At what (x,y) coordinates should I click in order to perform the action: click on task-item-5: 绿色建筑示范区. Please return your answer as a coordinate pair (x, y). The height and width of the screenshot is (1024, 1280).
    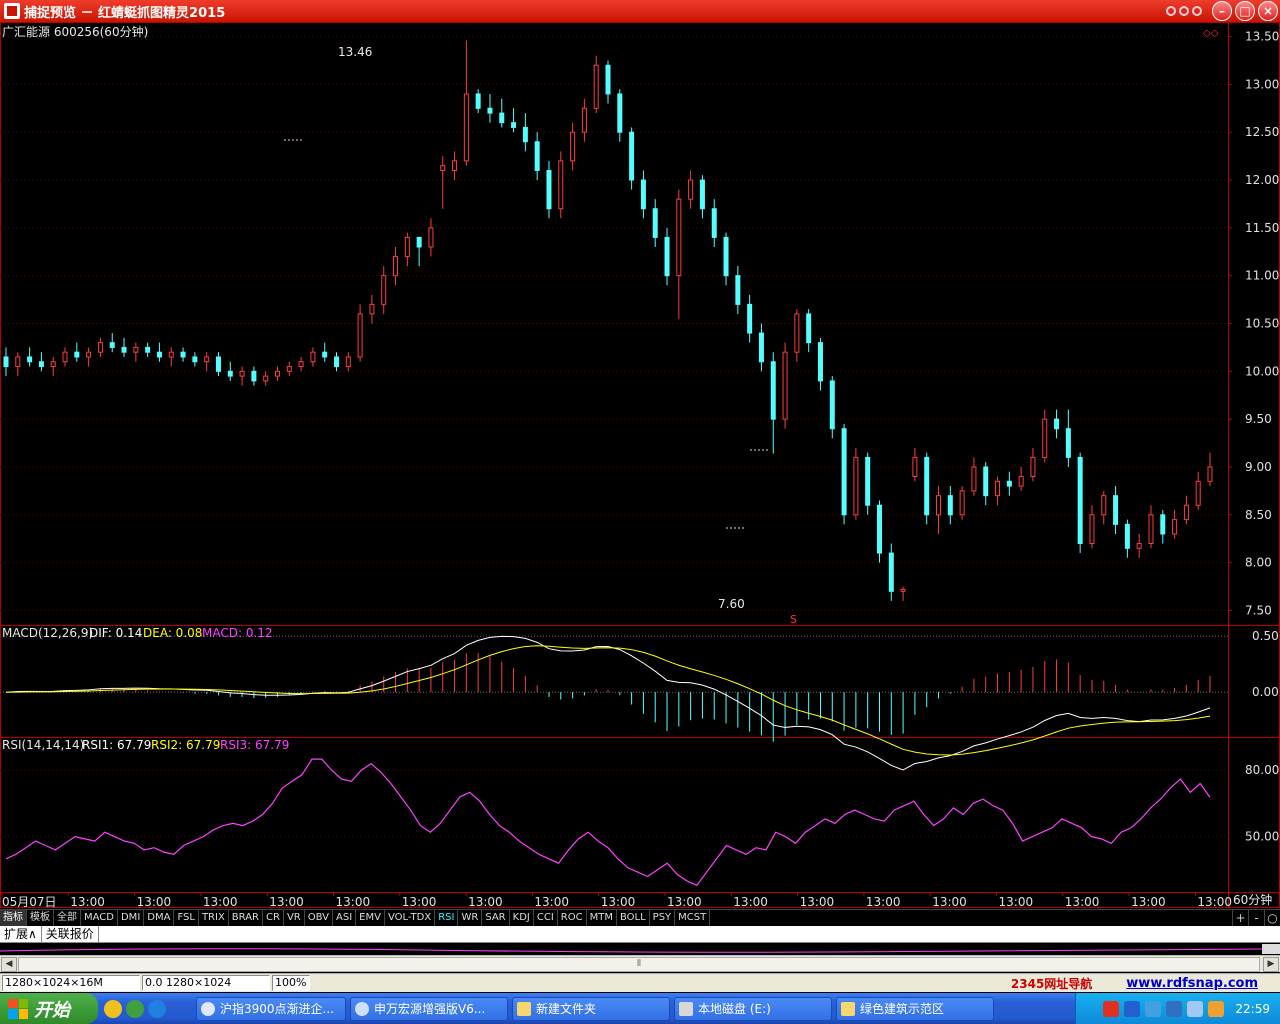
    Looking at the image, I should click on (915, 1008).